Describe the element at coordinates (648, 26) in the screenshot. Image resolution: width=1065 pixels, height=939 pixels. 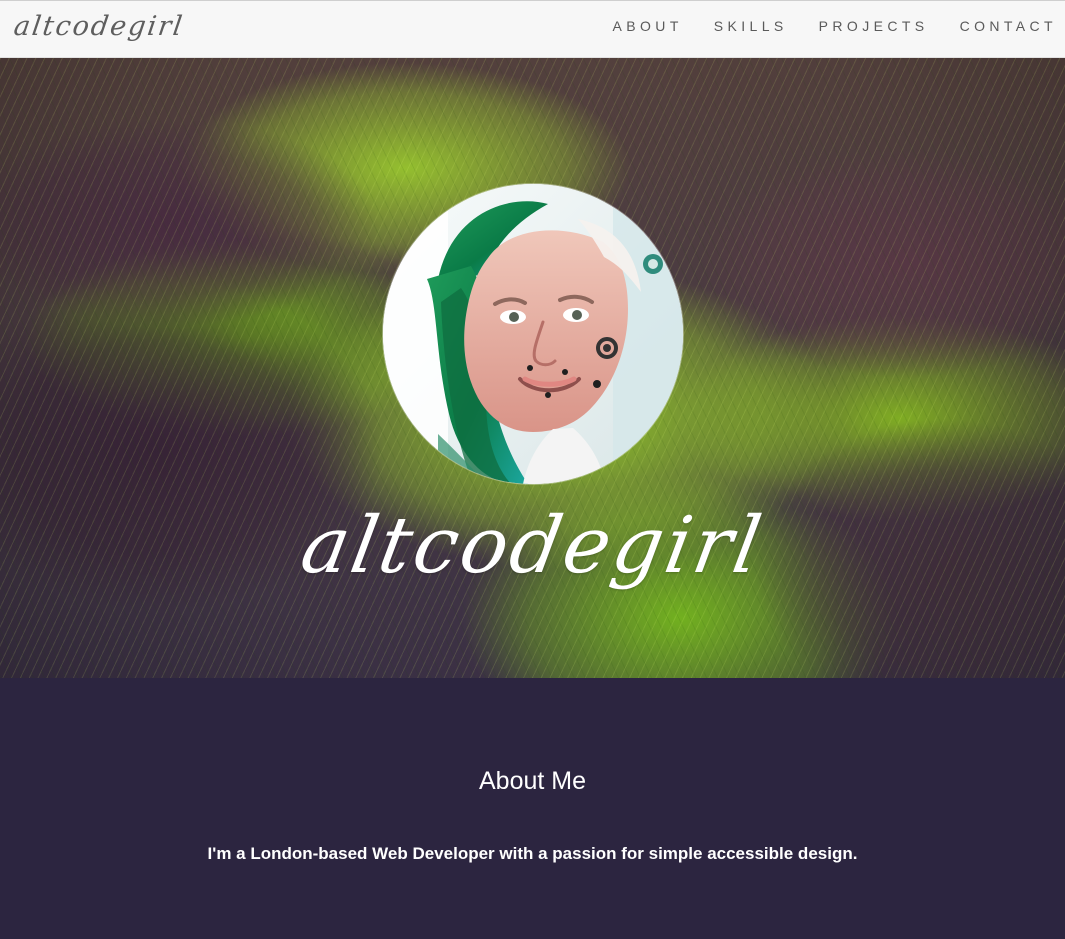
I see `nav-link-about: ABOUT` at that location.